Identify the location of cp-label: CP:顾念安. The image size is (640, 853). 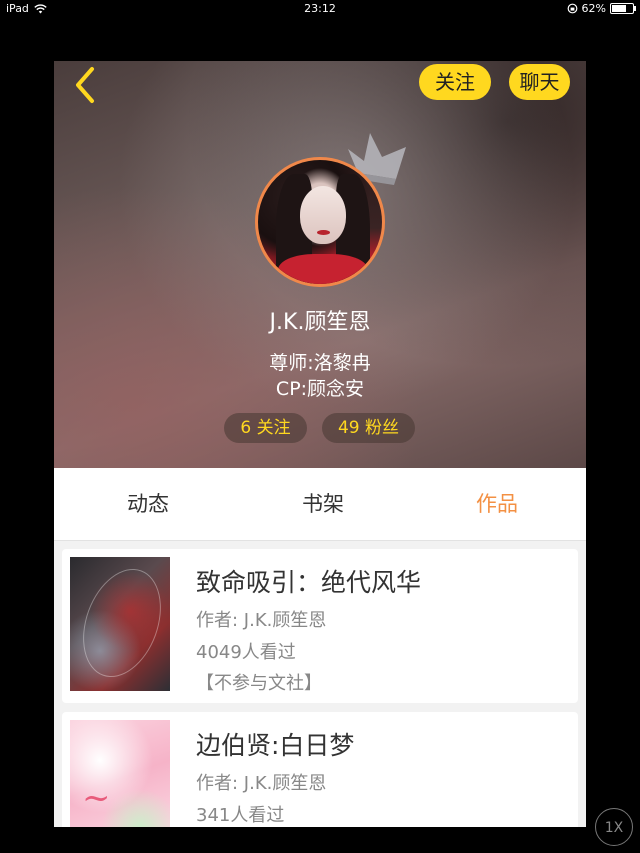
(320, 389).